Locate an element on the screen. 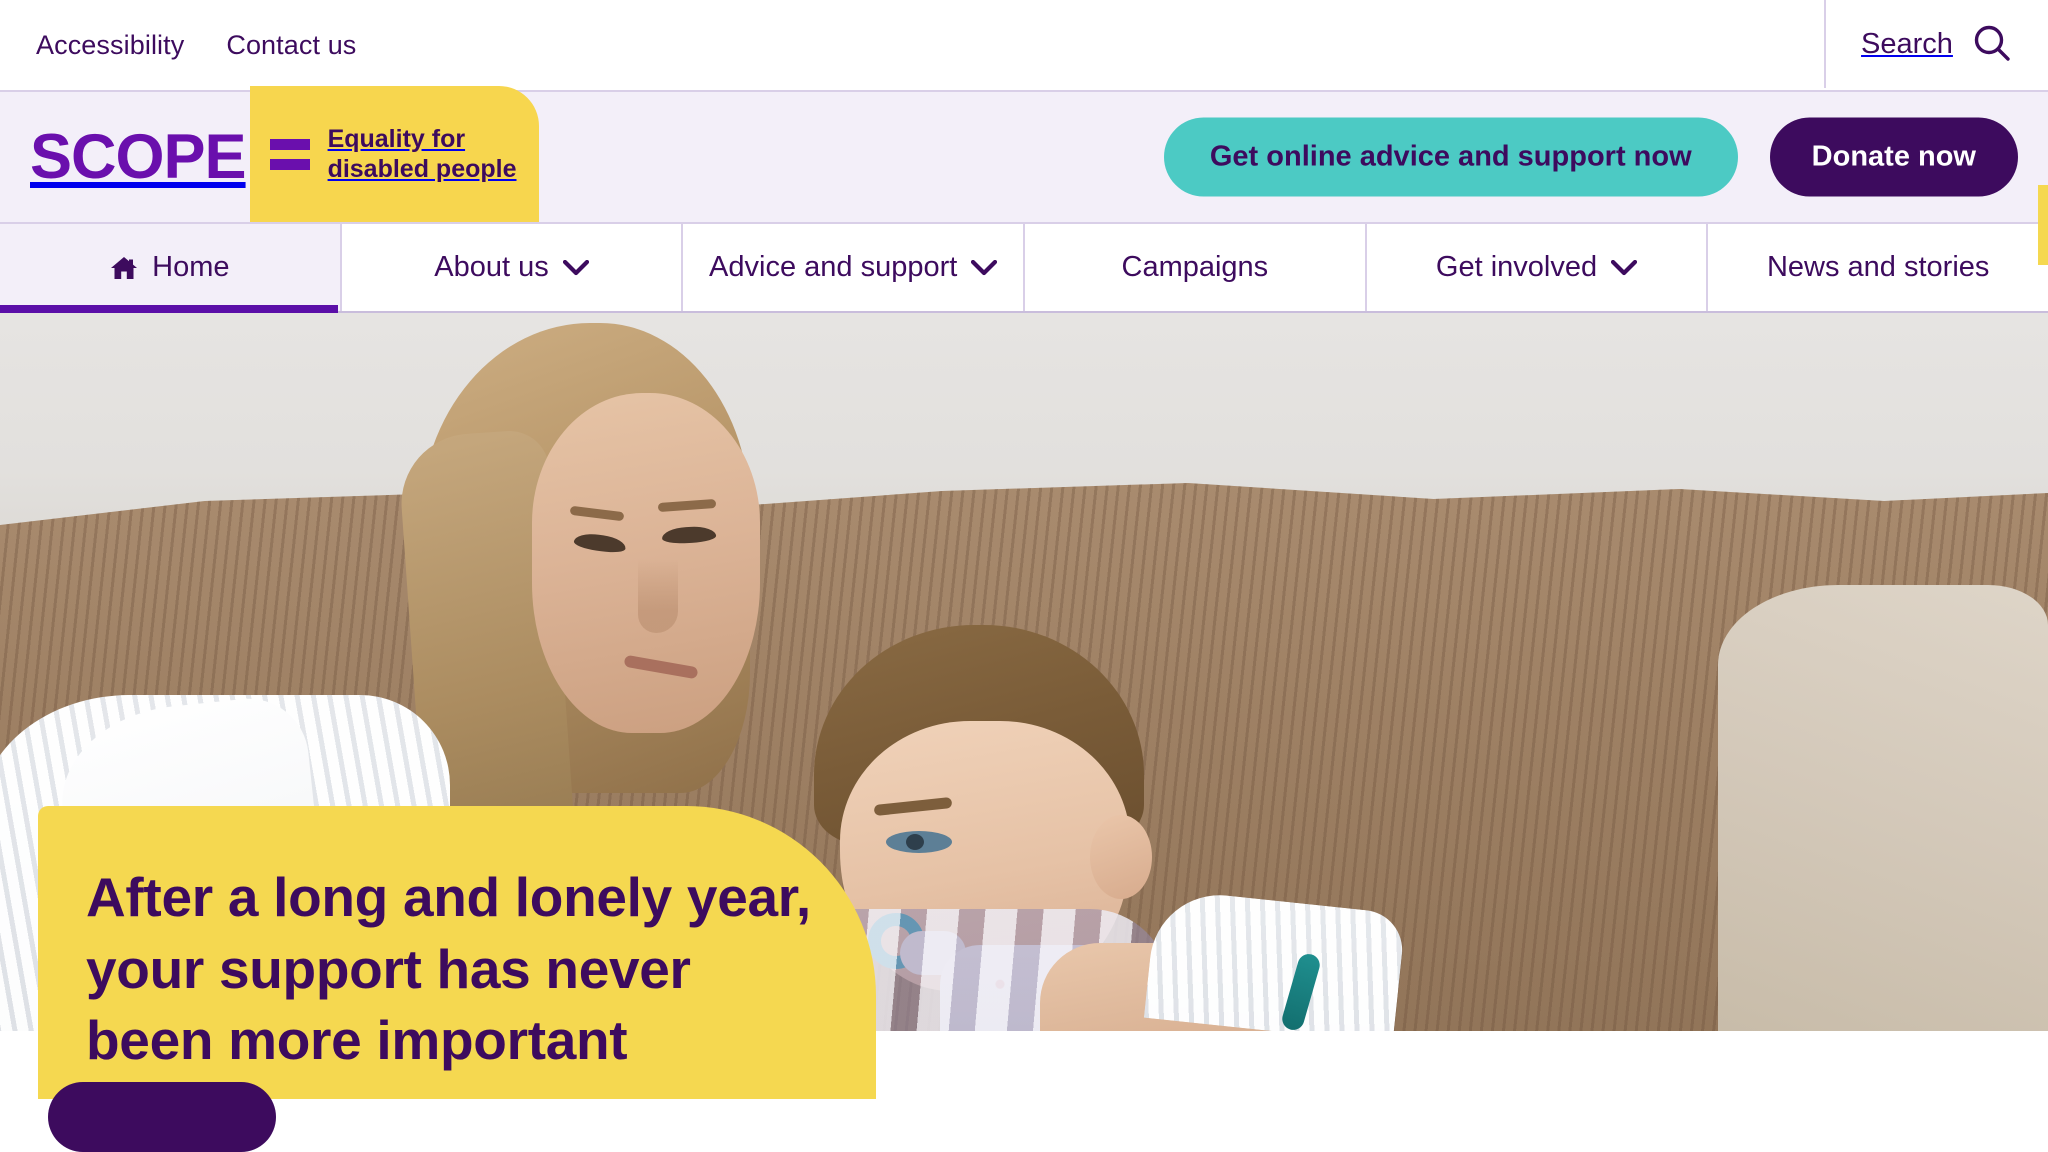 The width and height of the screenshot is (2048, 1152). logo-wordmark: SCOPE is located at coordinates (138, 156).